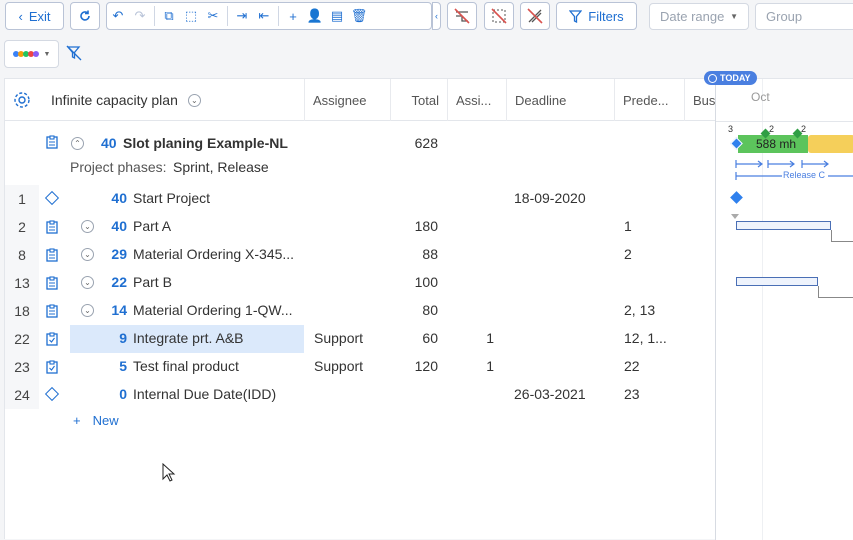  Describe the element at coordinates (194, 100) in the screenshot. I see `chevron-down-icon: ⌄` at that location.